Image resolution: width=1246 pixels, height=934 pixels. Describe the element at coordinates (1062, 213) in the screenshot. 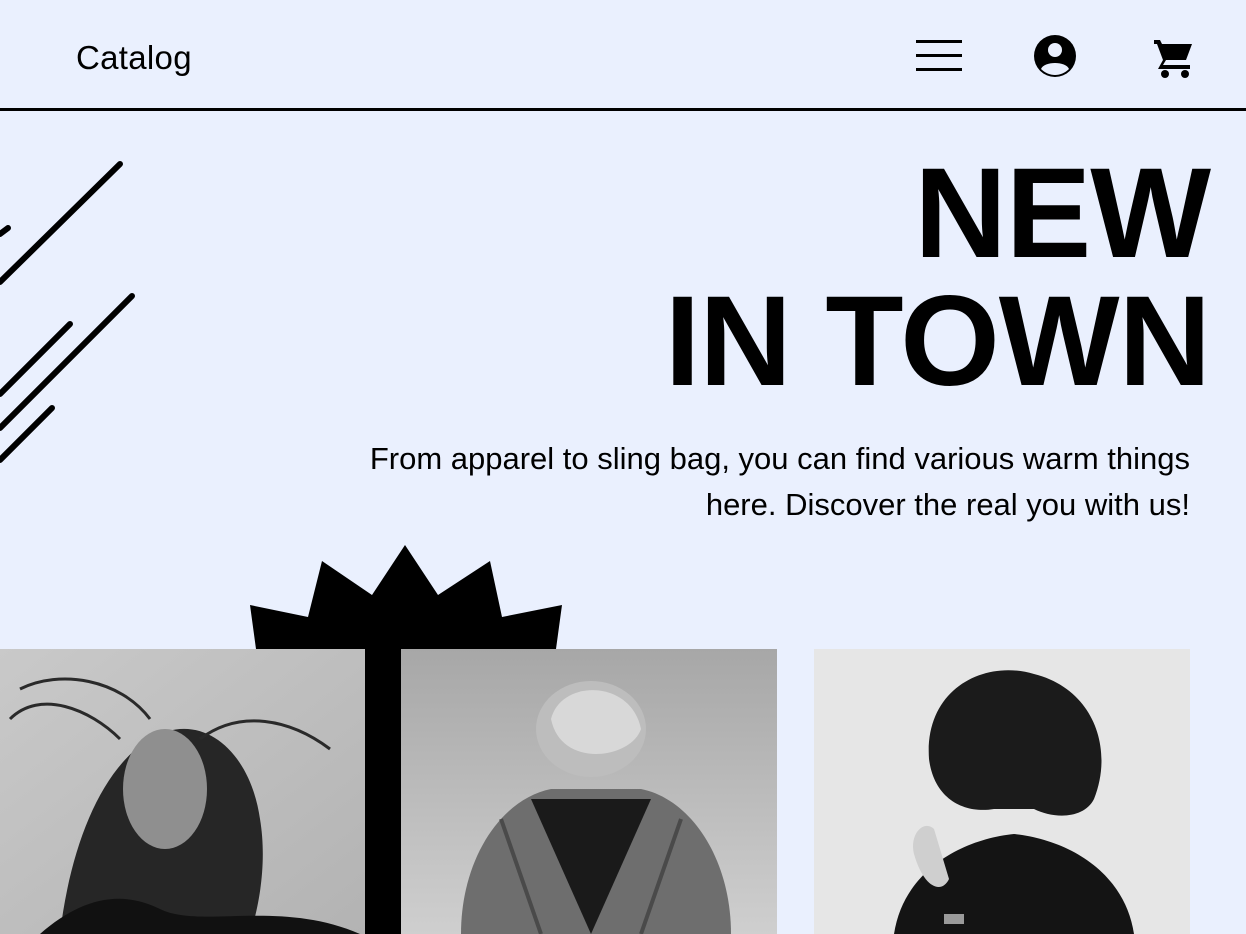

I see `headline-line-1: NEW` at that location.